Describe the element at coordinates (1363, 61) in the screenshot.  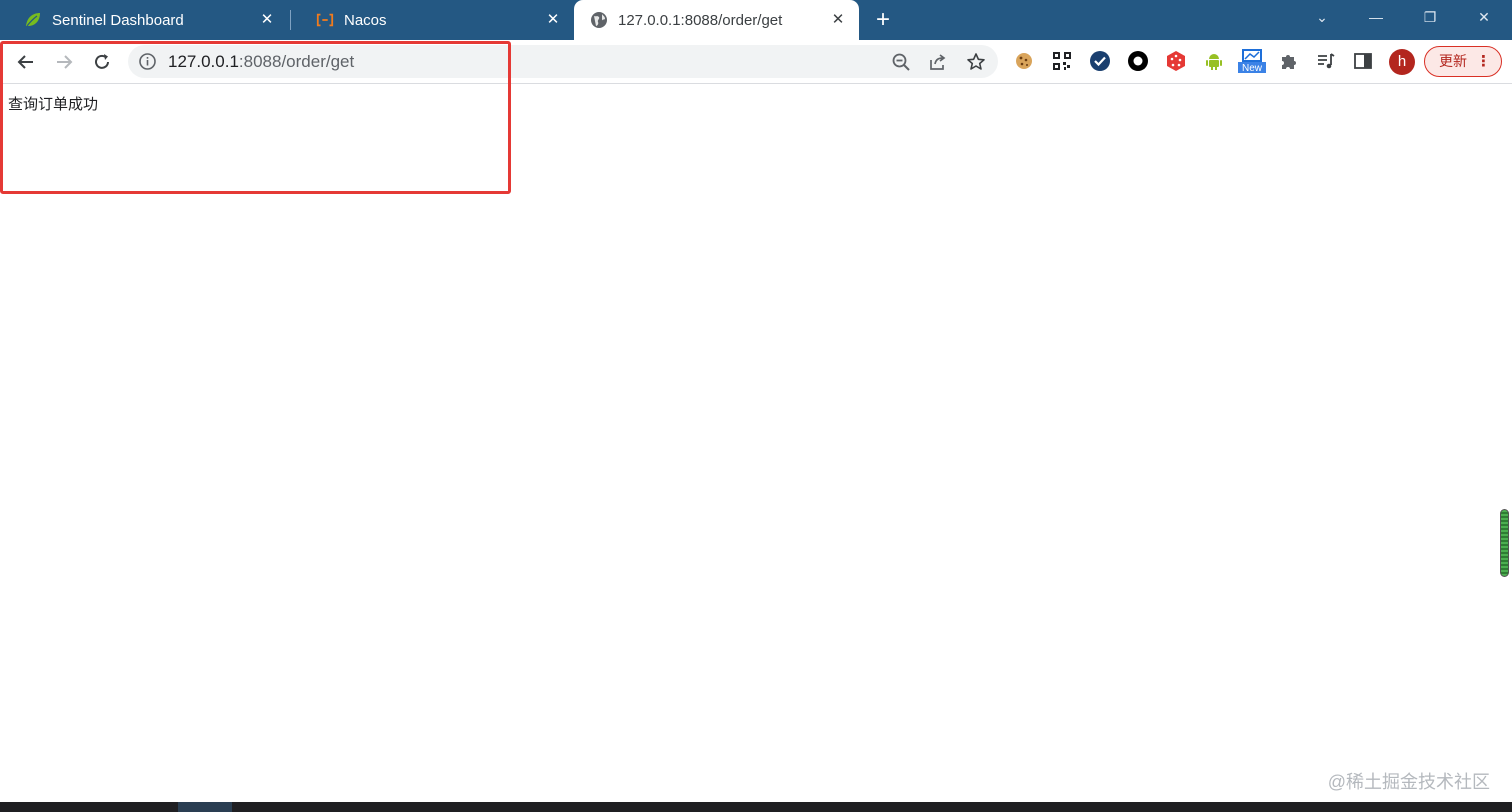
I see `side-panel-icon` at that location.